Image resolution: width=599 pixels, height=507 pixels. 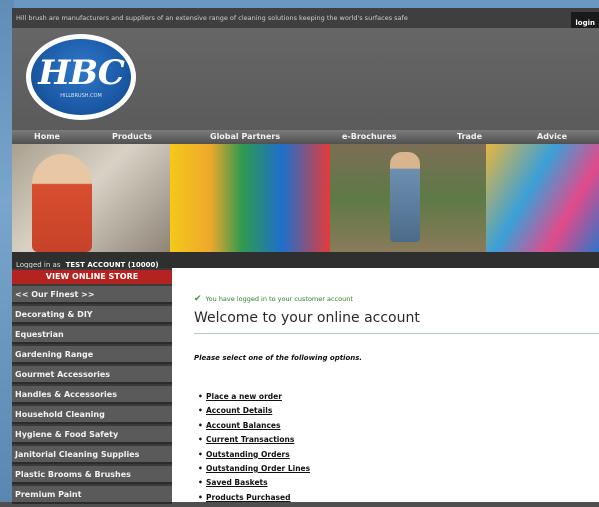 I want to click on nav-global-partners: Global Partners, so click(x=245, y=137).